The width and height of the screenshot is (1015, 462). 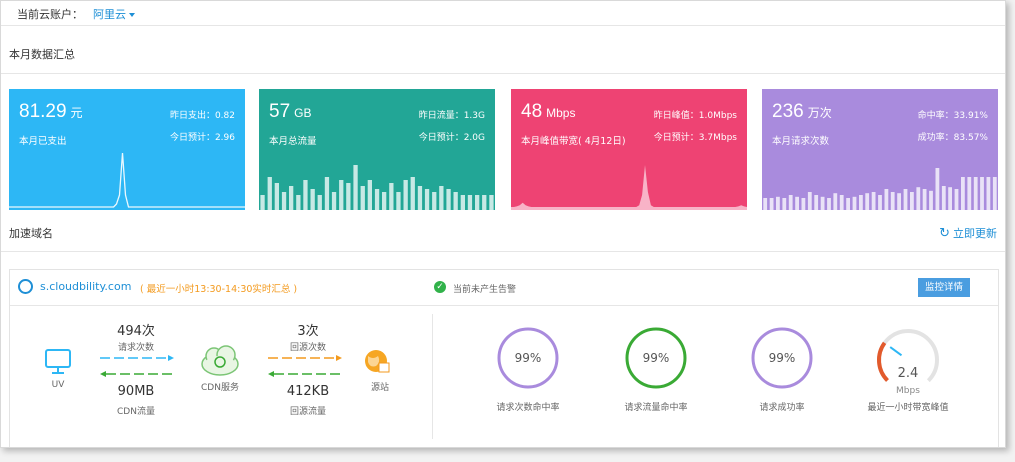 I want to click on summary-card: 57 GB 本月总流量 昨日流量：1.3G 今日预计：2.0G, so click(x=377, y=149).